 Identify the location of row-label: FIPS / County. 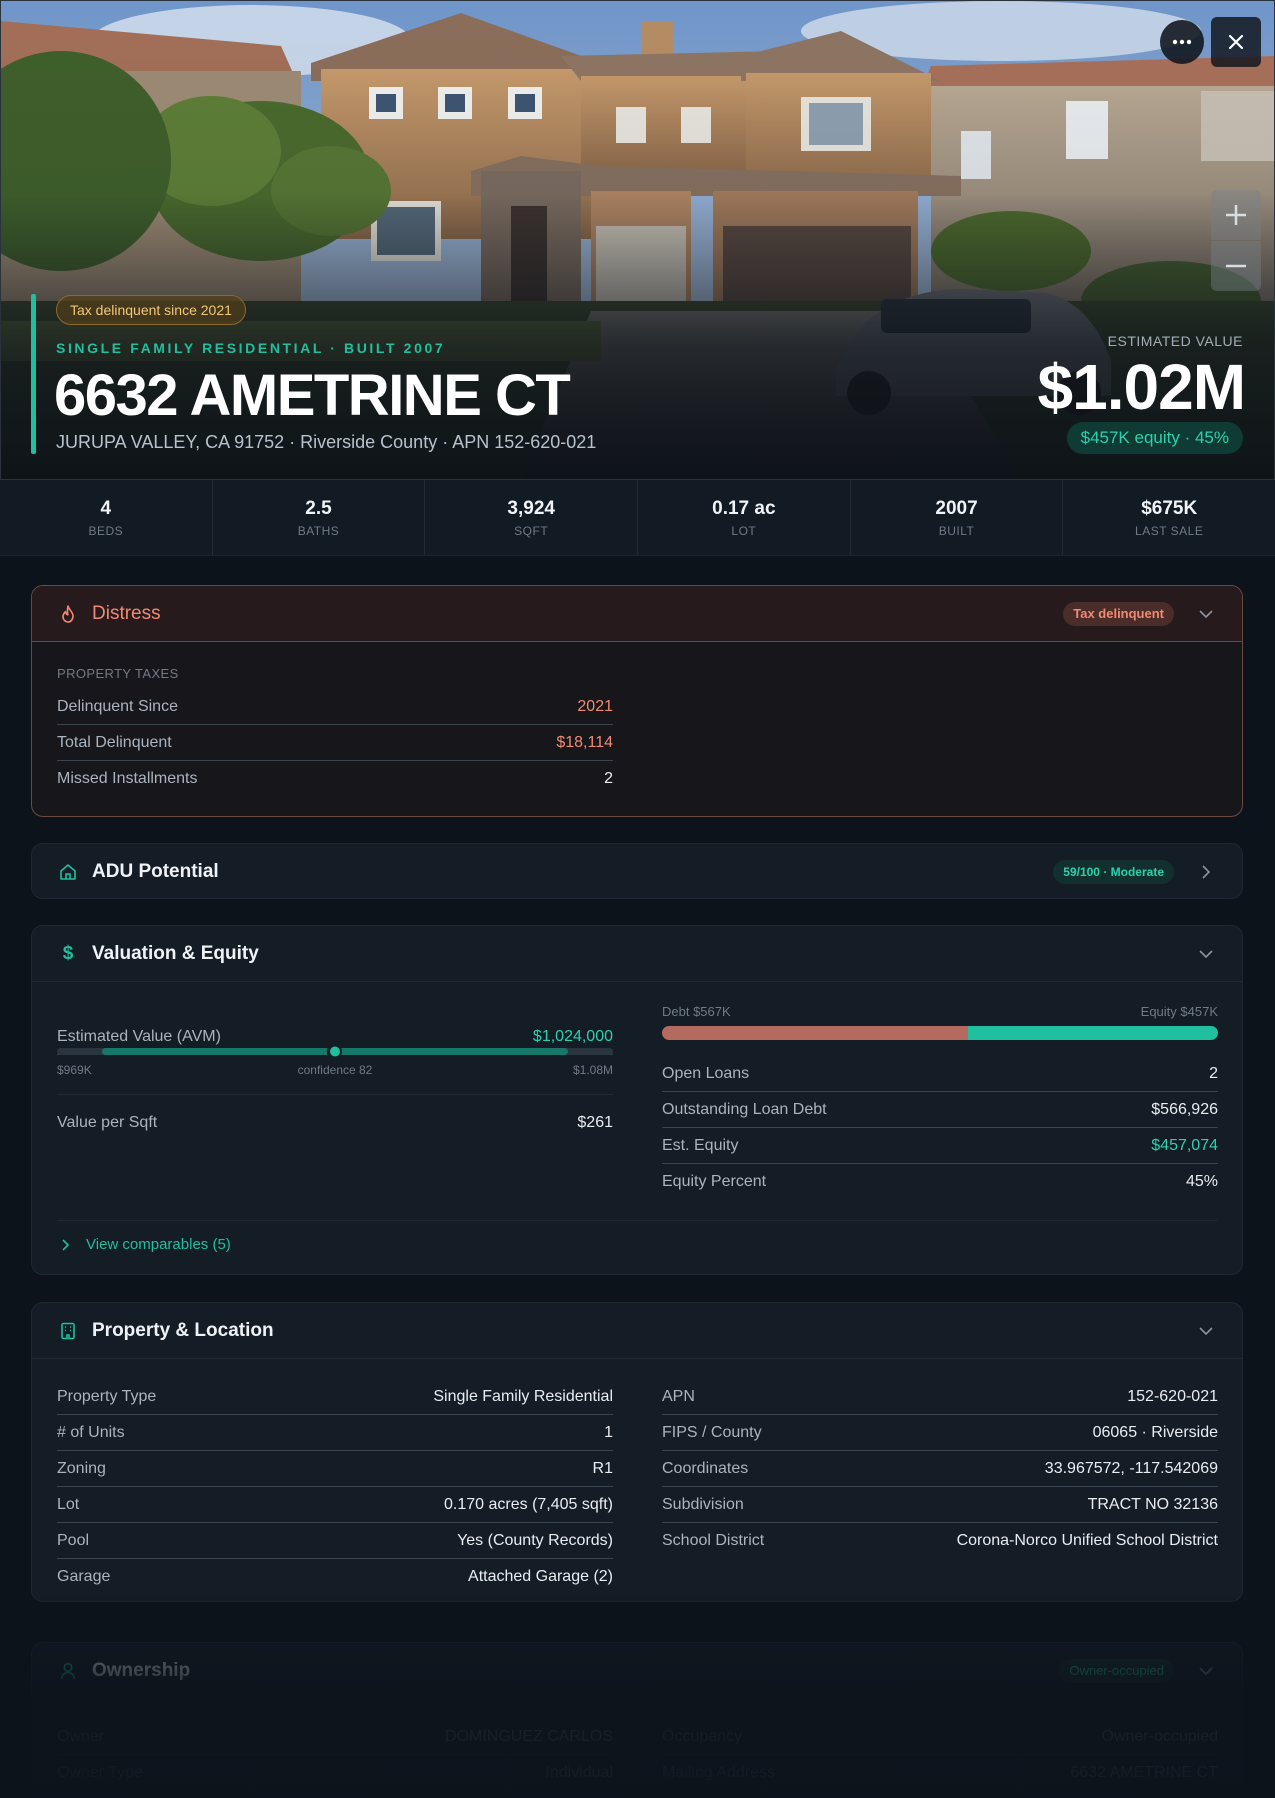
(712, 1432).